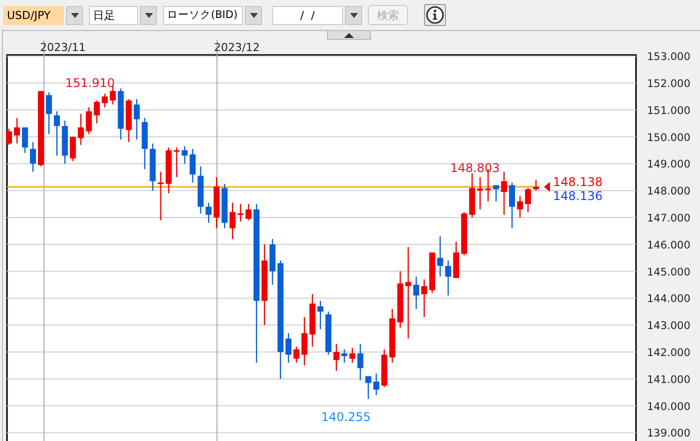 The height and width of the screenshot is (441, 700). What do you see at coordinates (475, 168) in the screenshot?
I see `price-annotation: 148.803` at bounding box center [475, 168].